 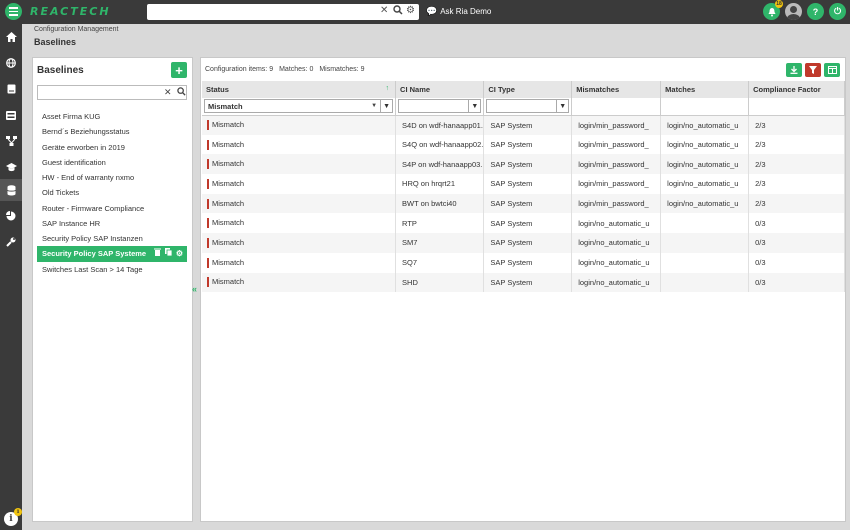 I want to click on chat-icon: 💬, so click(x=432, y=11).